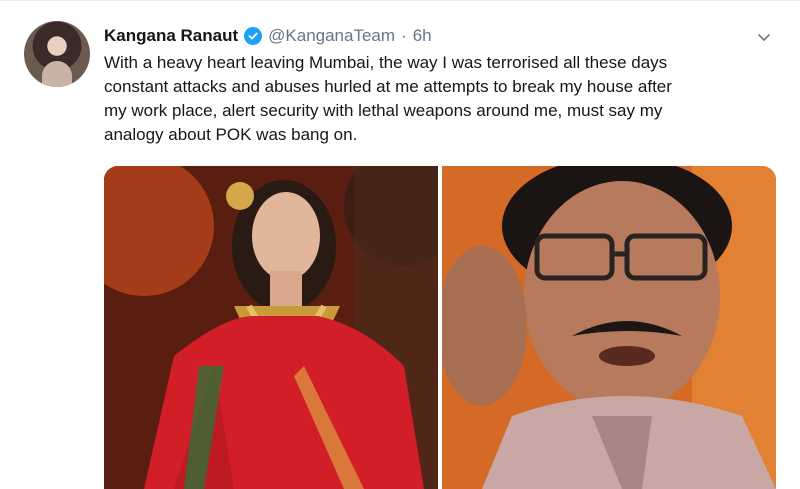 The image size is (800, 489). I want to click on avatar-figure, so click(57, 74).